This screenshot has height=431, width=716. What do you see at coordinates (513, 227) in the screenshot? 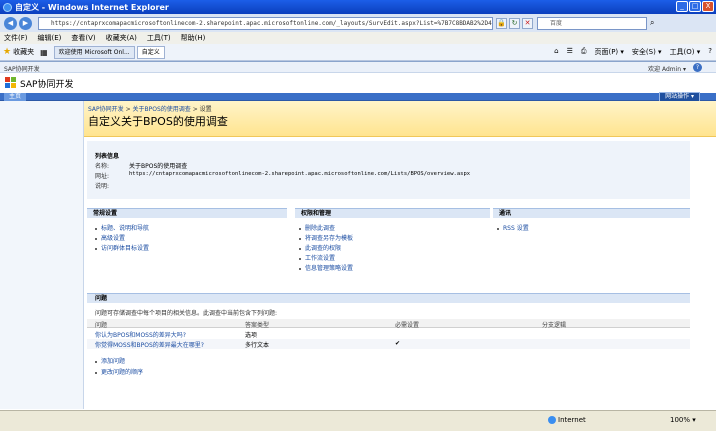
I see `link-rss-settings: RSS 设置` at bounding box center [513, 227].